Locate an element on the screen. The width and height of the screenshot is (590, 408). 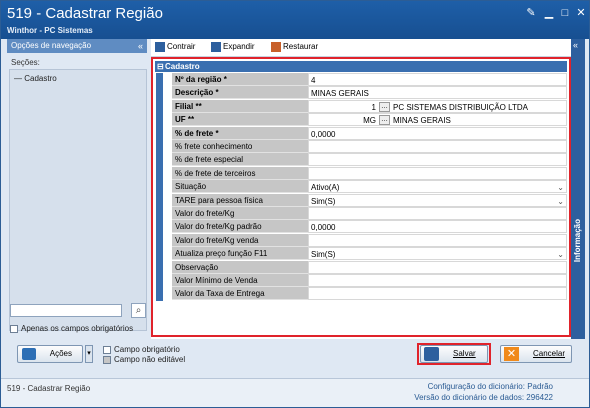
collapse-button: Contrair is located at coordinates (175, 47).